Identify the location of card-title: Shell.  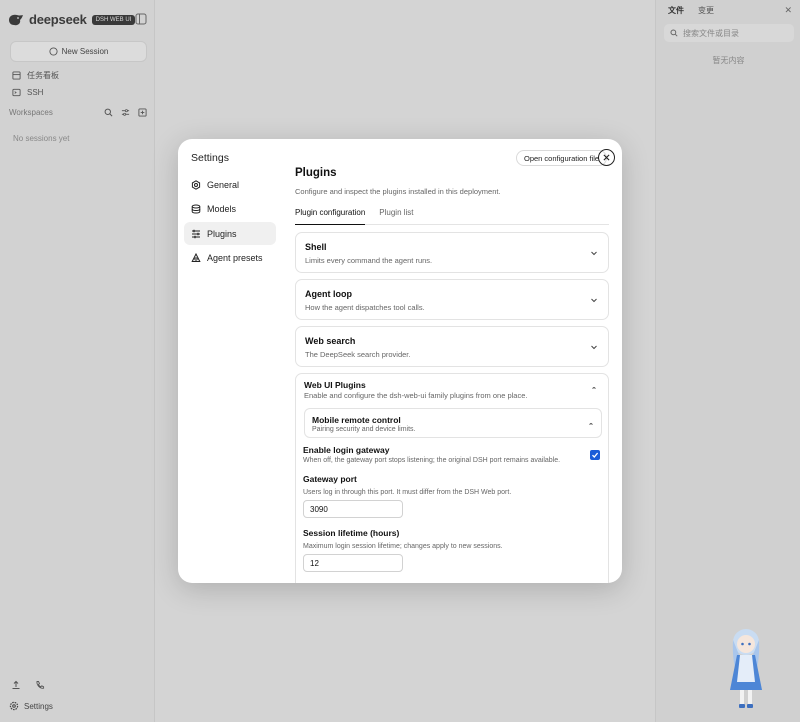
(316, 247).